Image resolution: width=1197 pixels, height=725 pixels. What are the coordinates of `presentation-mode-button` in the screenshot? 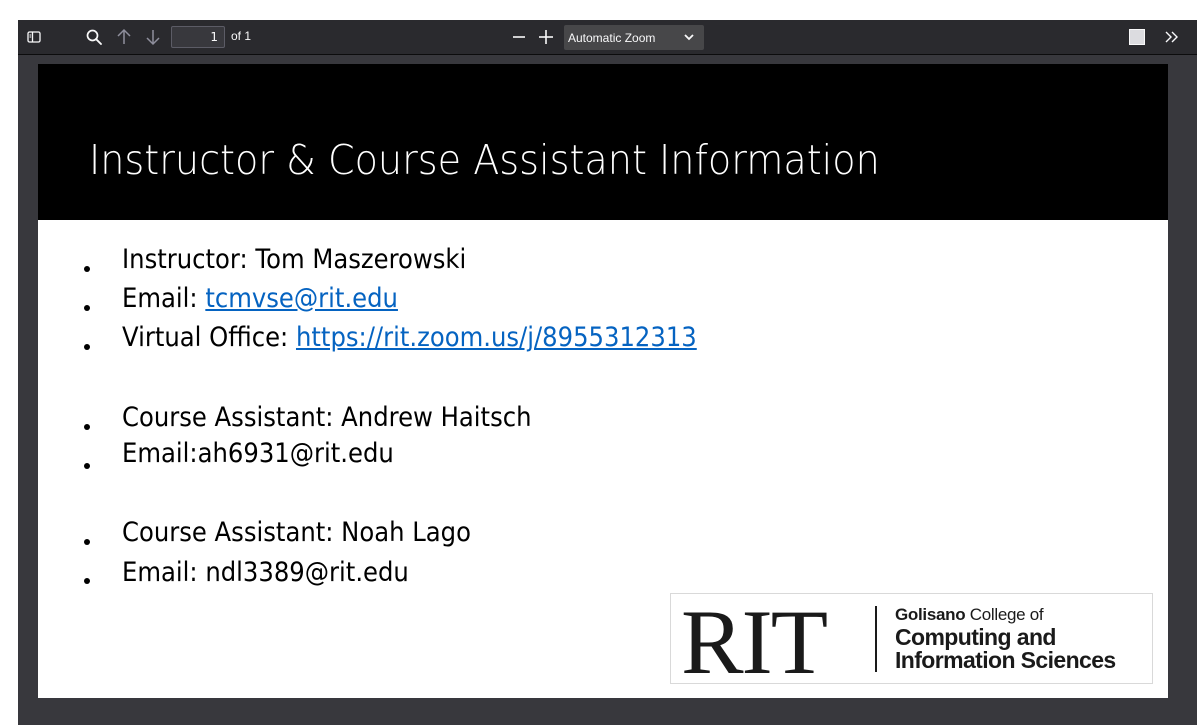 It's located at (1137, 37).